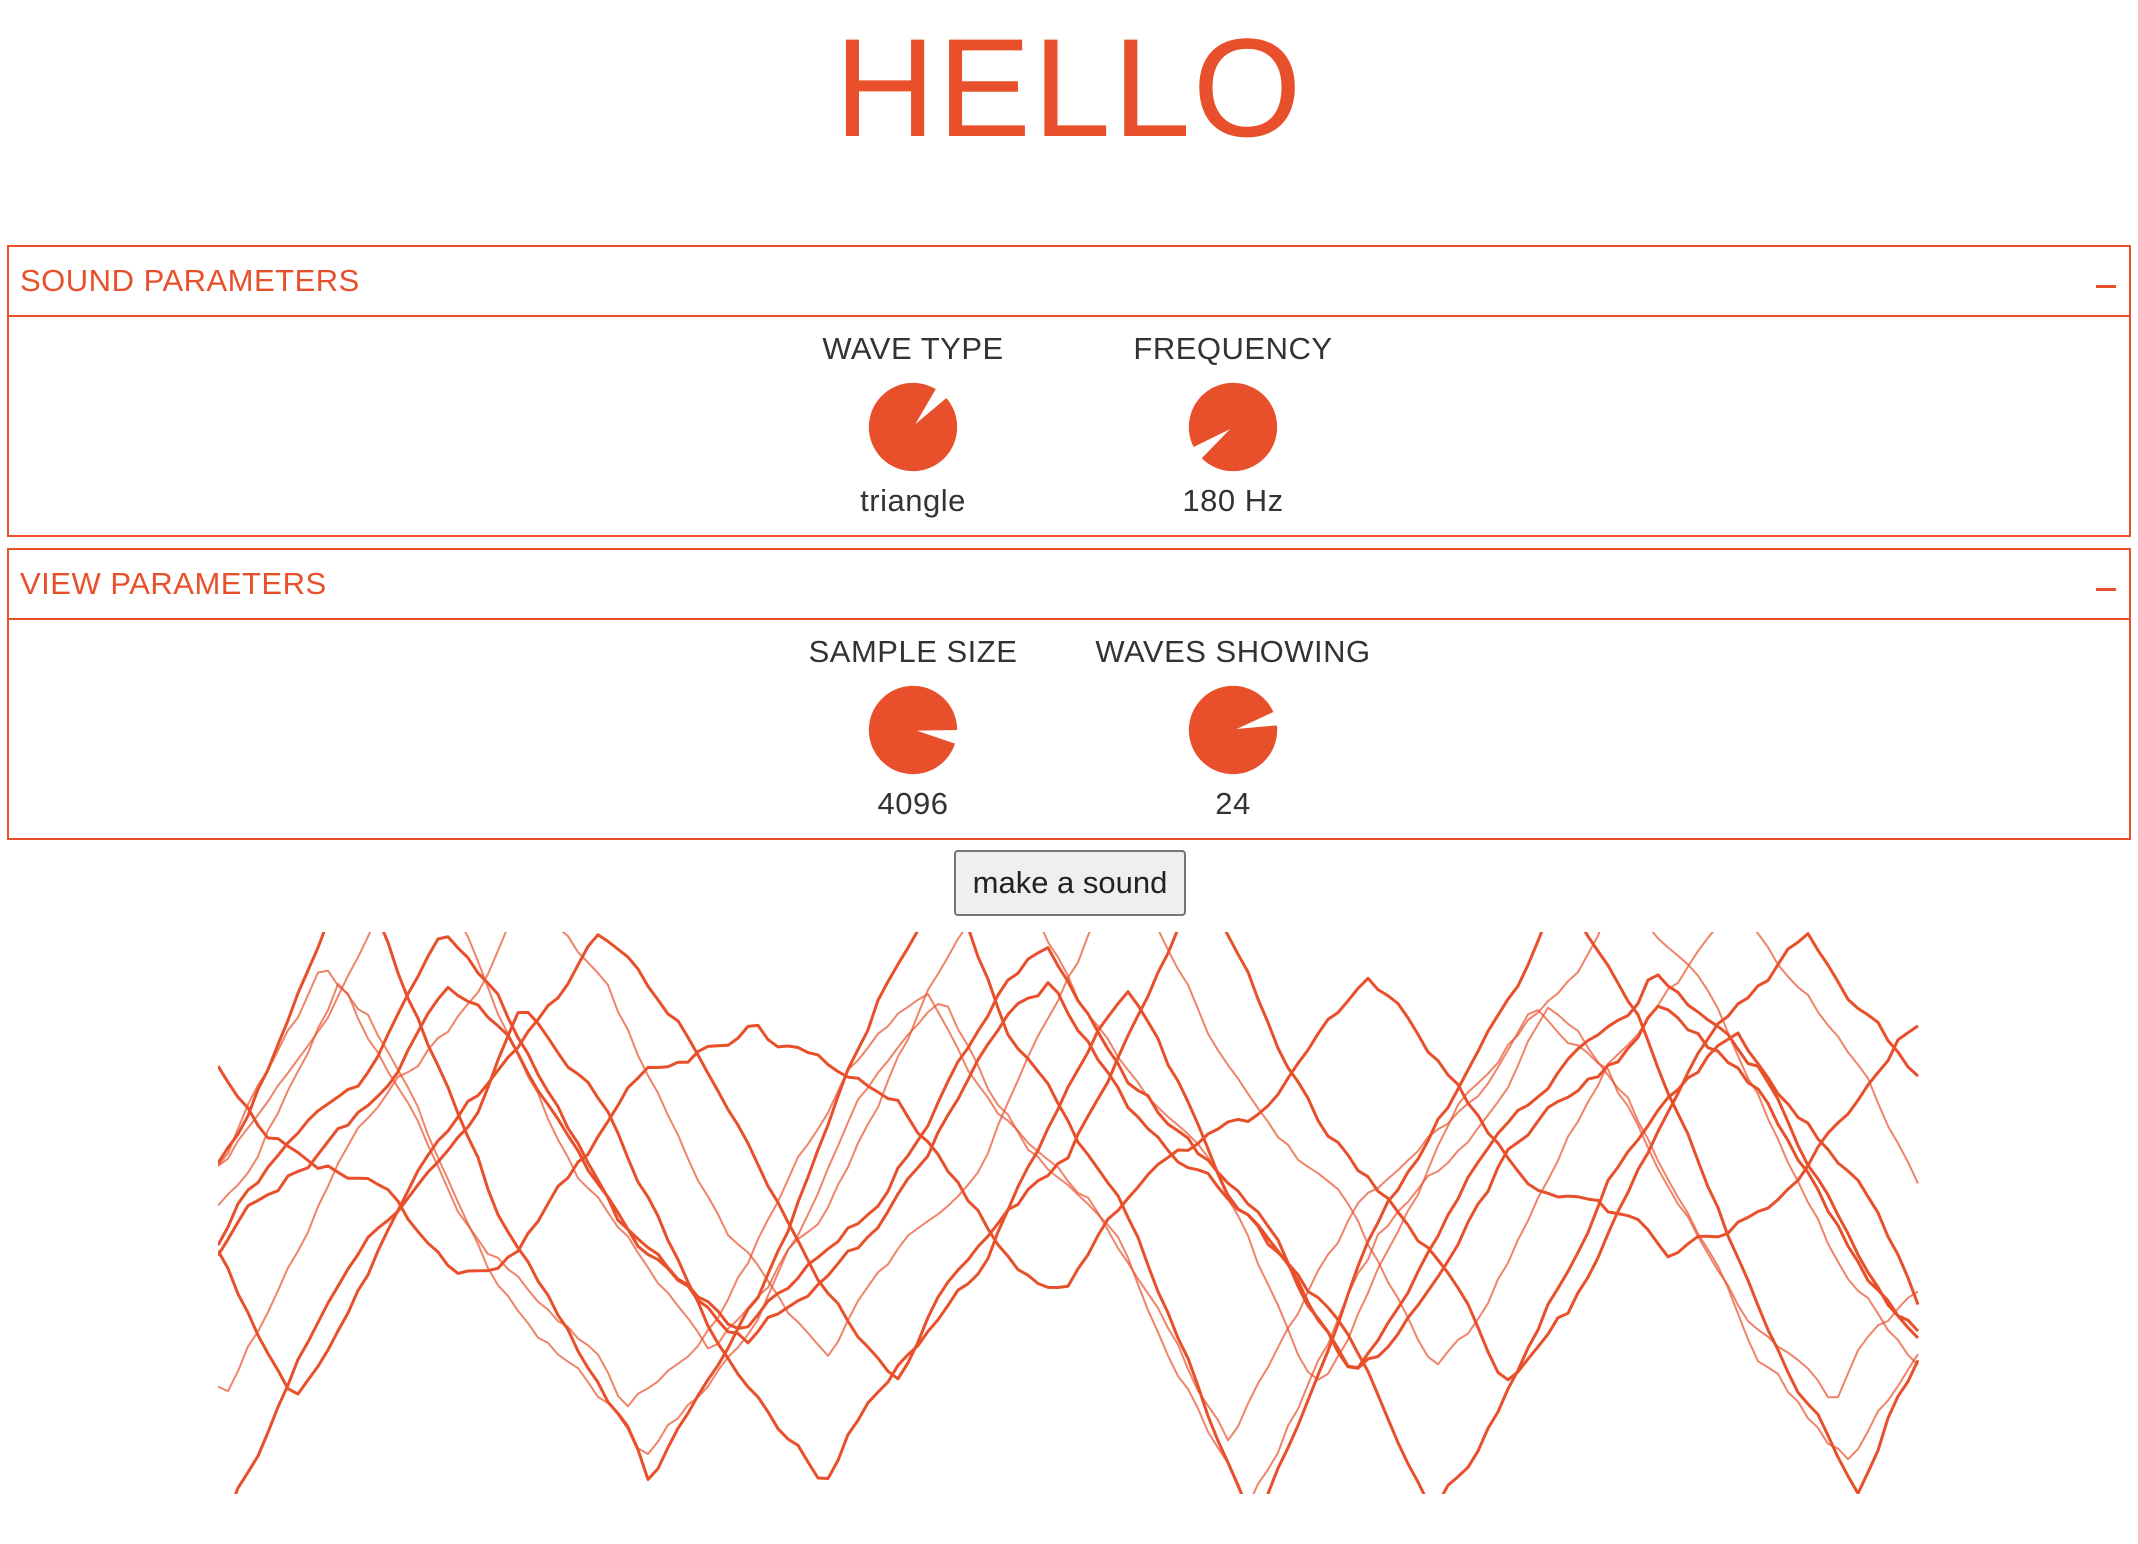  I want to click on sample-size-label: SAMPLE SIZE, so click(913, 651).